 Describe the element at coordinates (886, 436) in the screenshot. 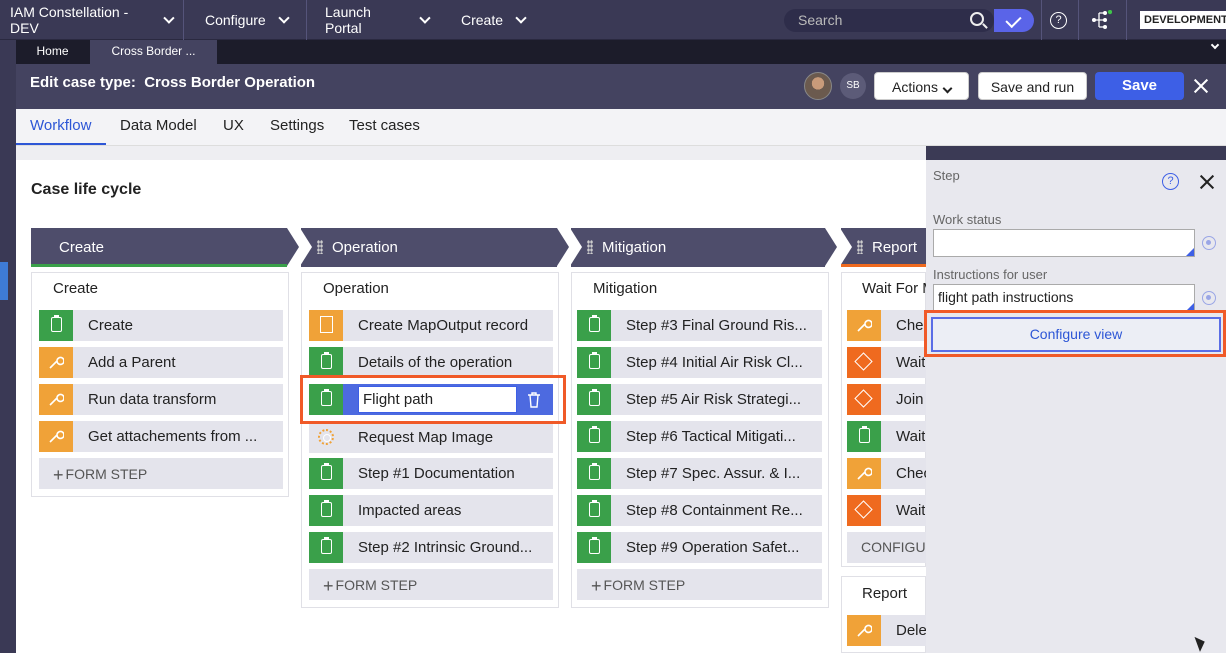

I see `step-report-4: Wait` at that location.